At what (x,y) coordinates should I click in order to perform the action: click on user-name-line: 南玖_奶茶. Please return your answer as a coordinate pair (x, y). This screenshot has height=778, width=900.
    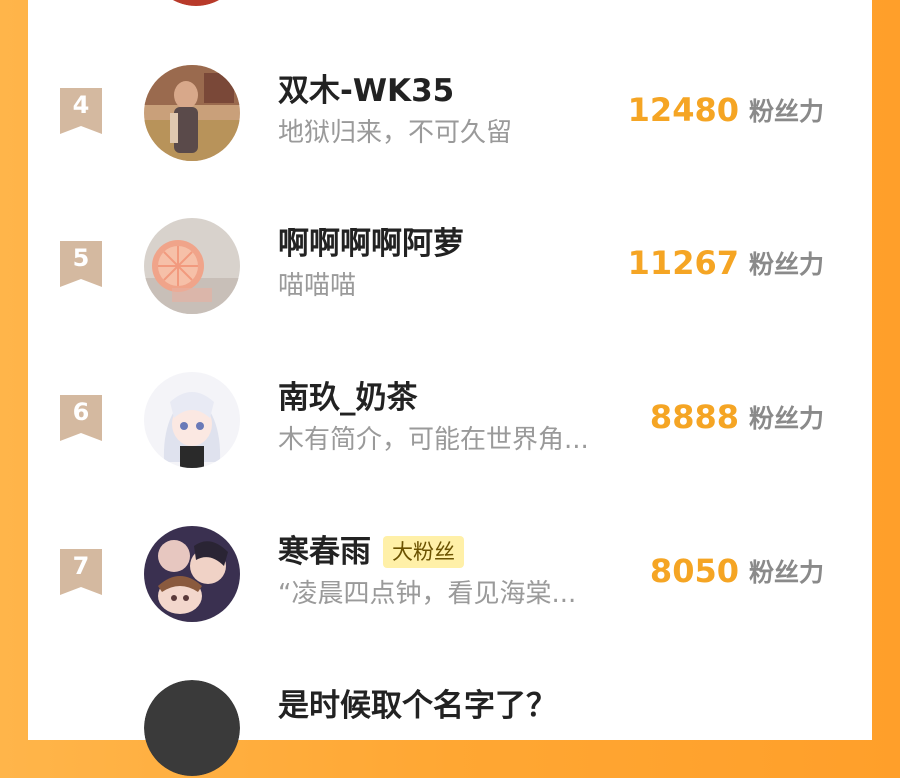
    Looking at the image, I should click on (348, 398).